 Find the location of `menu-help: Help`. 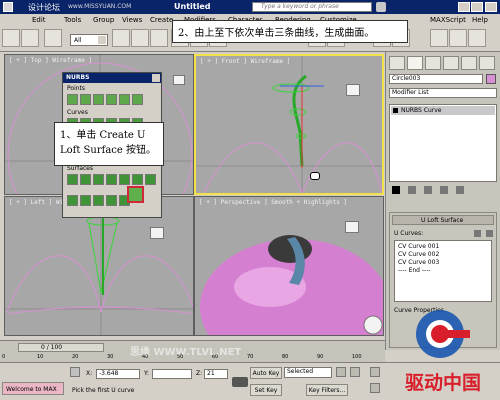

menu-help: Help is located at coordinates (480, 20).